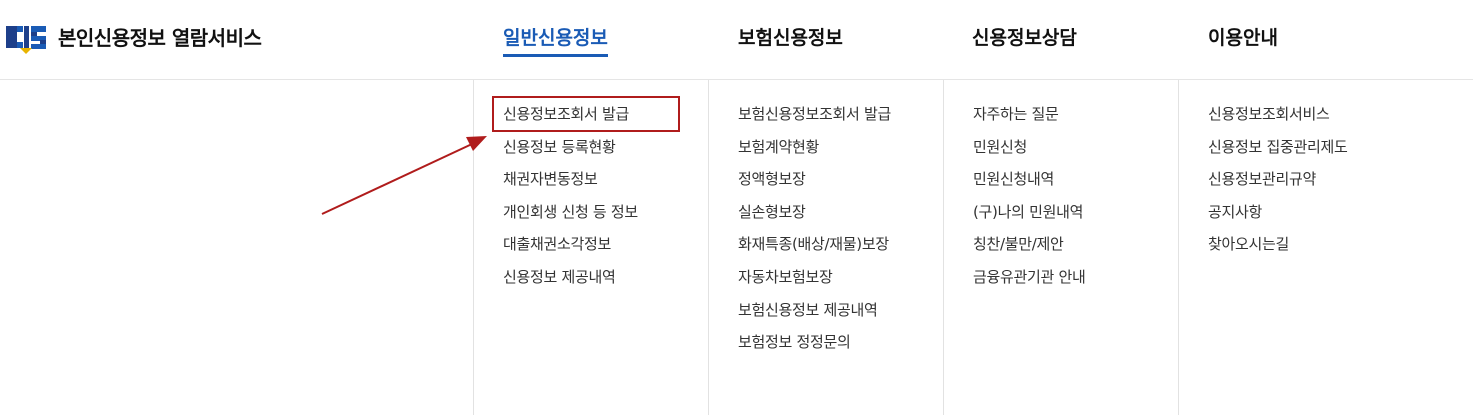 This screenshot has height=415, width=1473. What do you see at coordinates (570, 182) in the screenshot?
I see `submenu-item-creditor-change-info: 채권자변동정보` at bounding box center [570, 182].